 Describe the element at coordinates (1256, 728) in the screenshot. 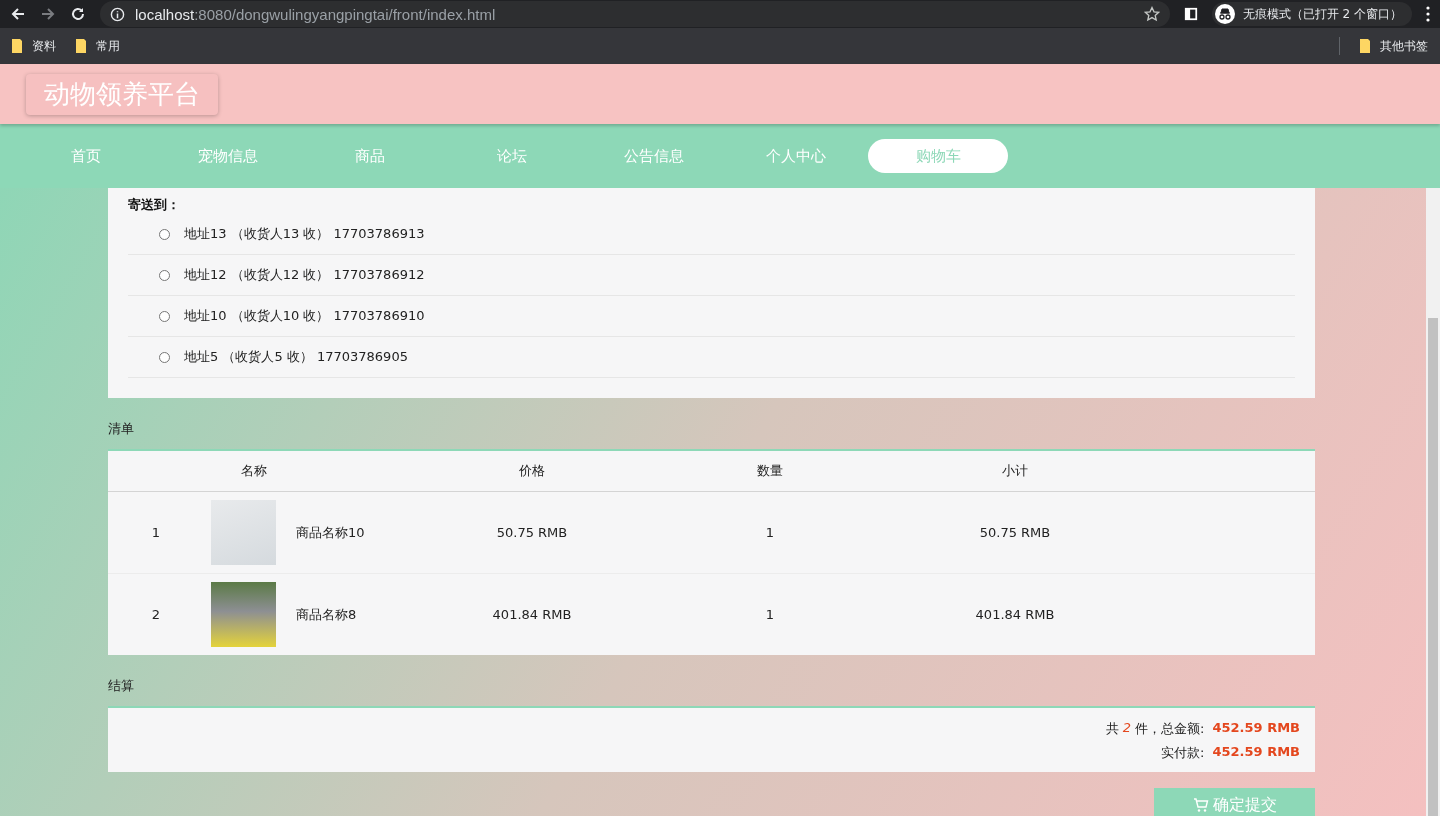

I see `total-amount: 452.59 RMB` at that location.